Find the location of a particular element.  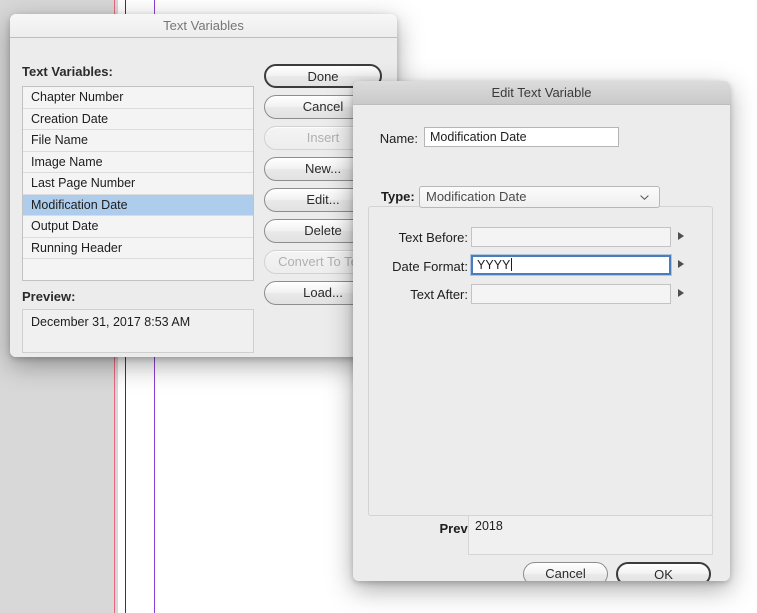

date-format-value: YYYY is located at coordinates (494, 265).